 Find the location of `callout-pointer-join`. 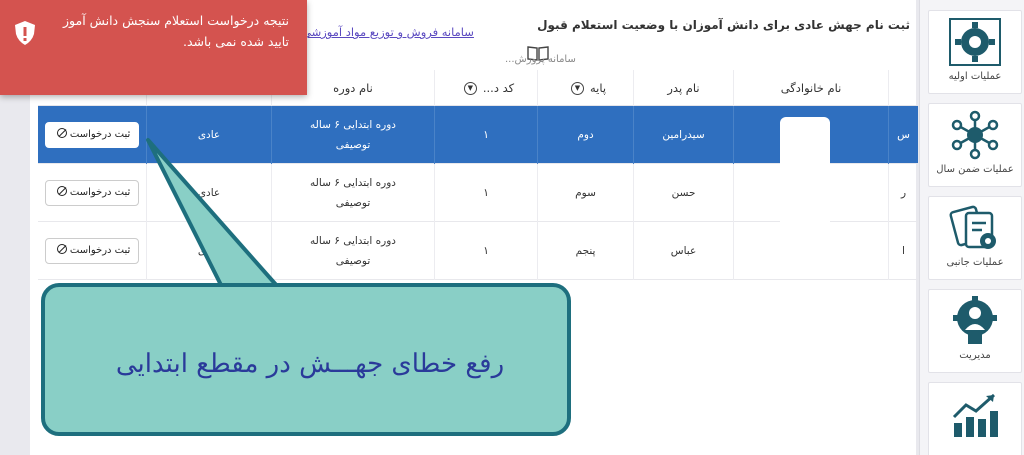

callout-pointer-join is located at coordinates (247, 290).